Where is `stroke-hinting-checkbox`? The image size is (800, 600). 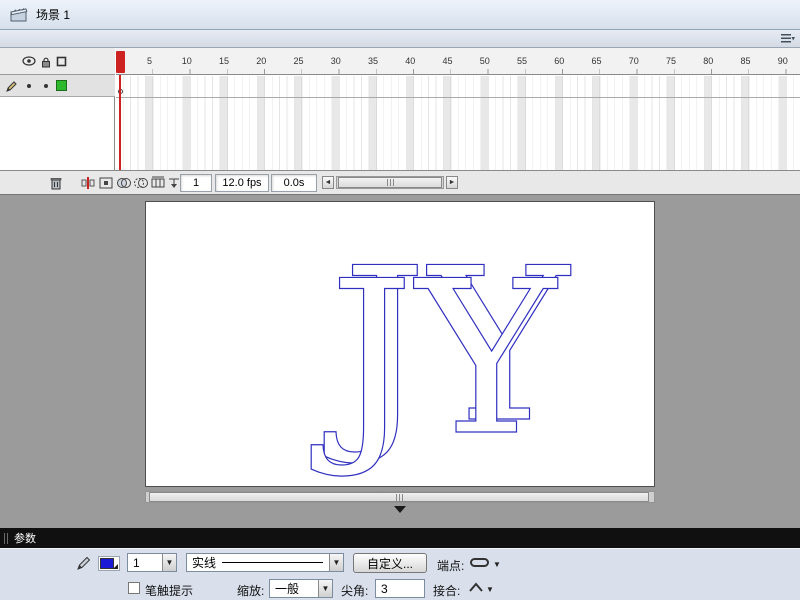
stroke-hinting-checkbox is located at coordinates (134, 588).